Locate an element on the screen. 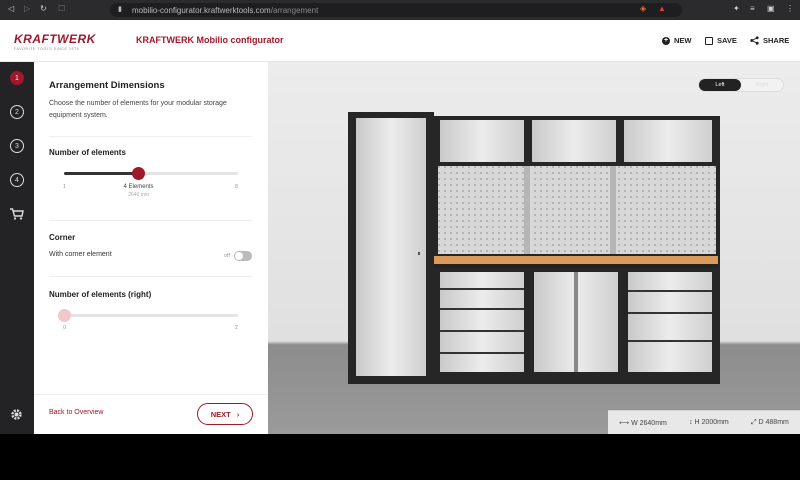  extensions-icon: ✦ is located at coordinates (736, 8).